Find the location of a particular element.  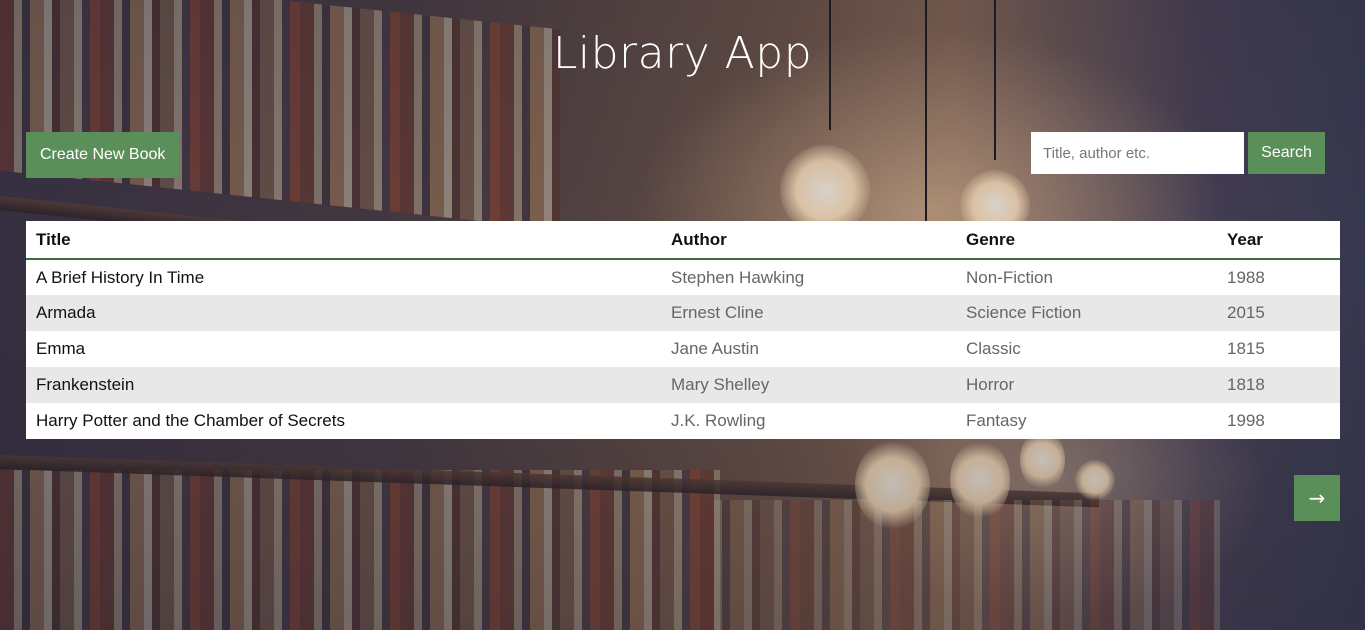

book-title-cell: A Brief History In Time is located at coordinates (120, 277).